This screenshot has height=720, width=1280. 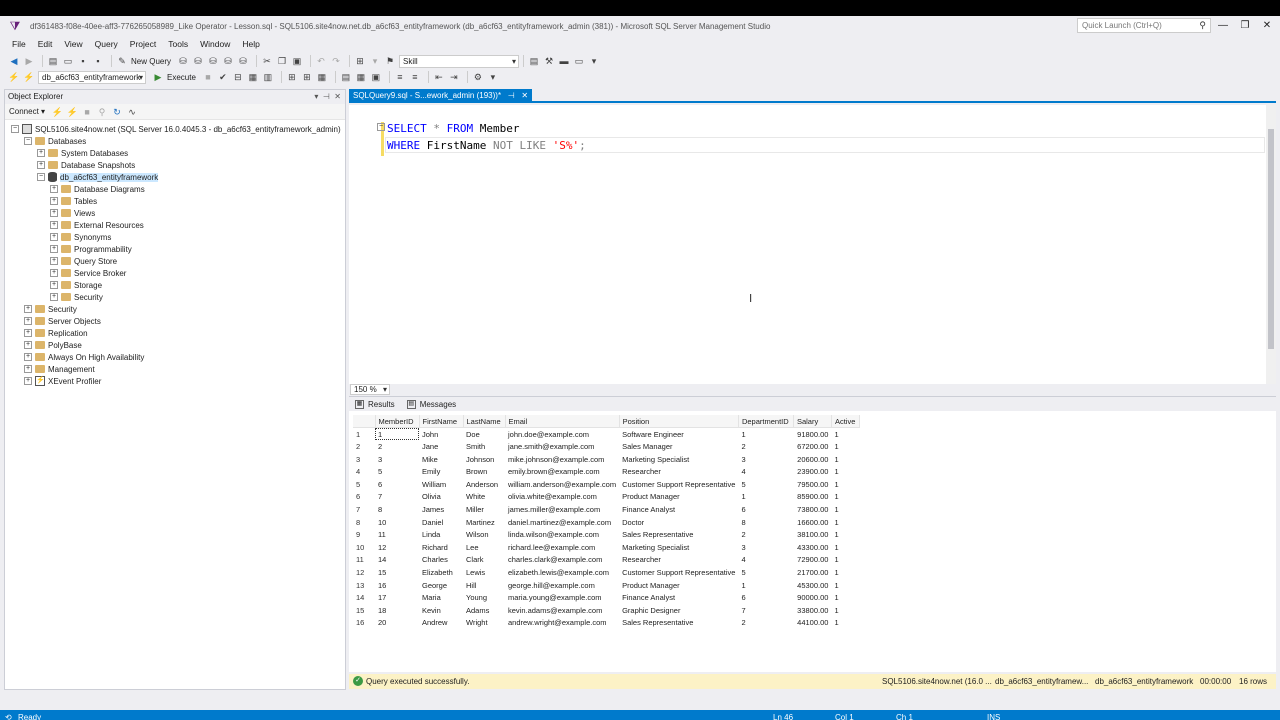 I want to click on menu-project: Project, so click(x=143, y=44).